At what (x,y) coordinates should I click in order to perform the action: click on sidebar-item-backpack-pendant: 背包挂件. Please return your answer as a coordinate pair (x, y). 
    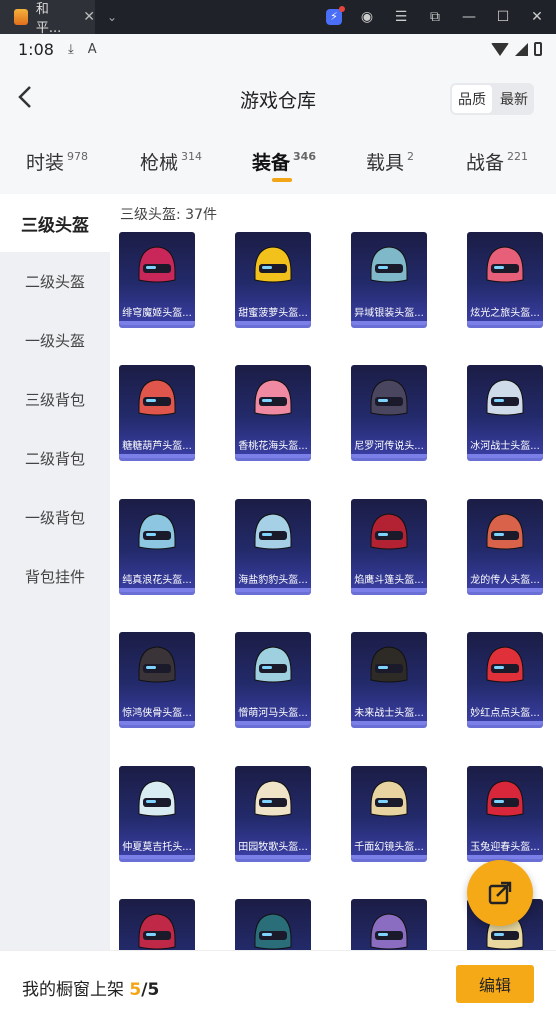
    Looking at the image, I should click on (55, 576).